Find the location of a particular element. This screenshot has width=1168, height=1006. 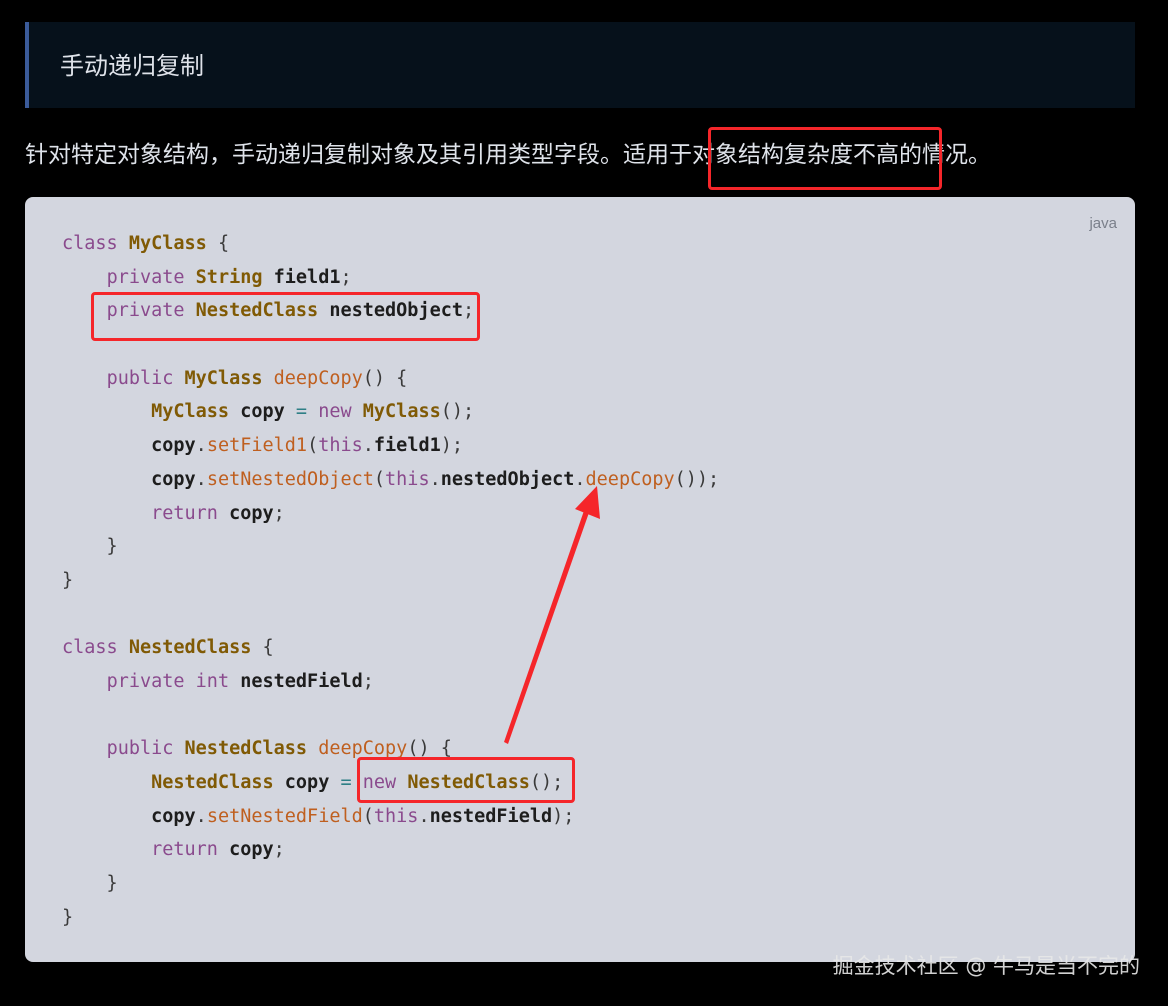

code-line: public MyClass deepCopy() { is located at coordinates (390, 379).